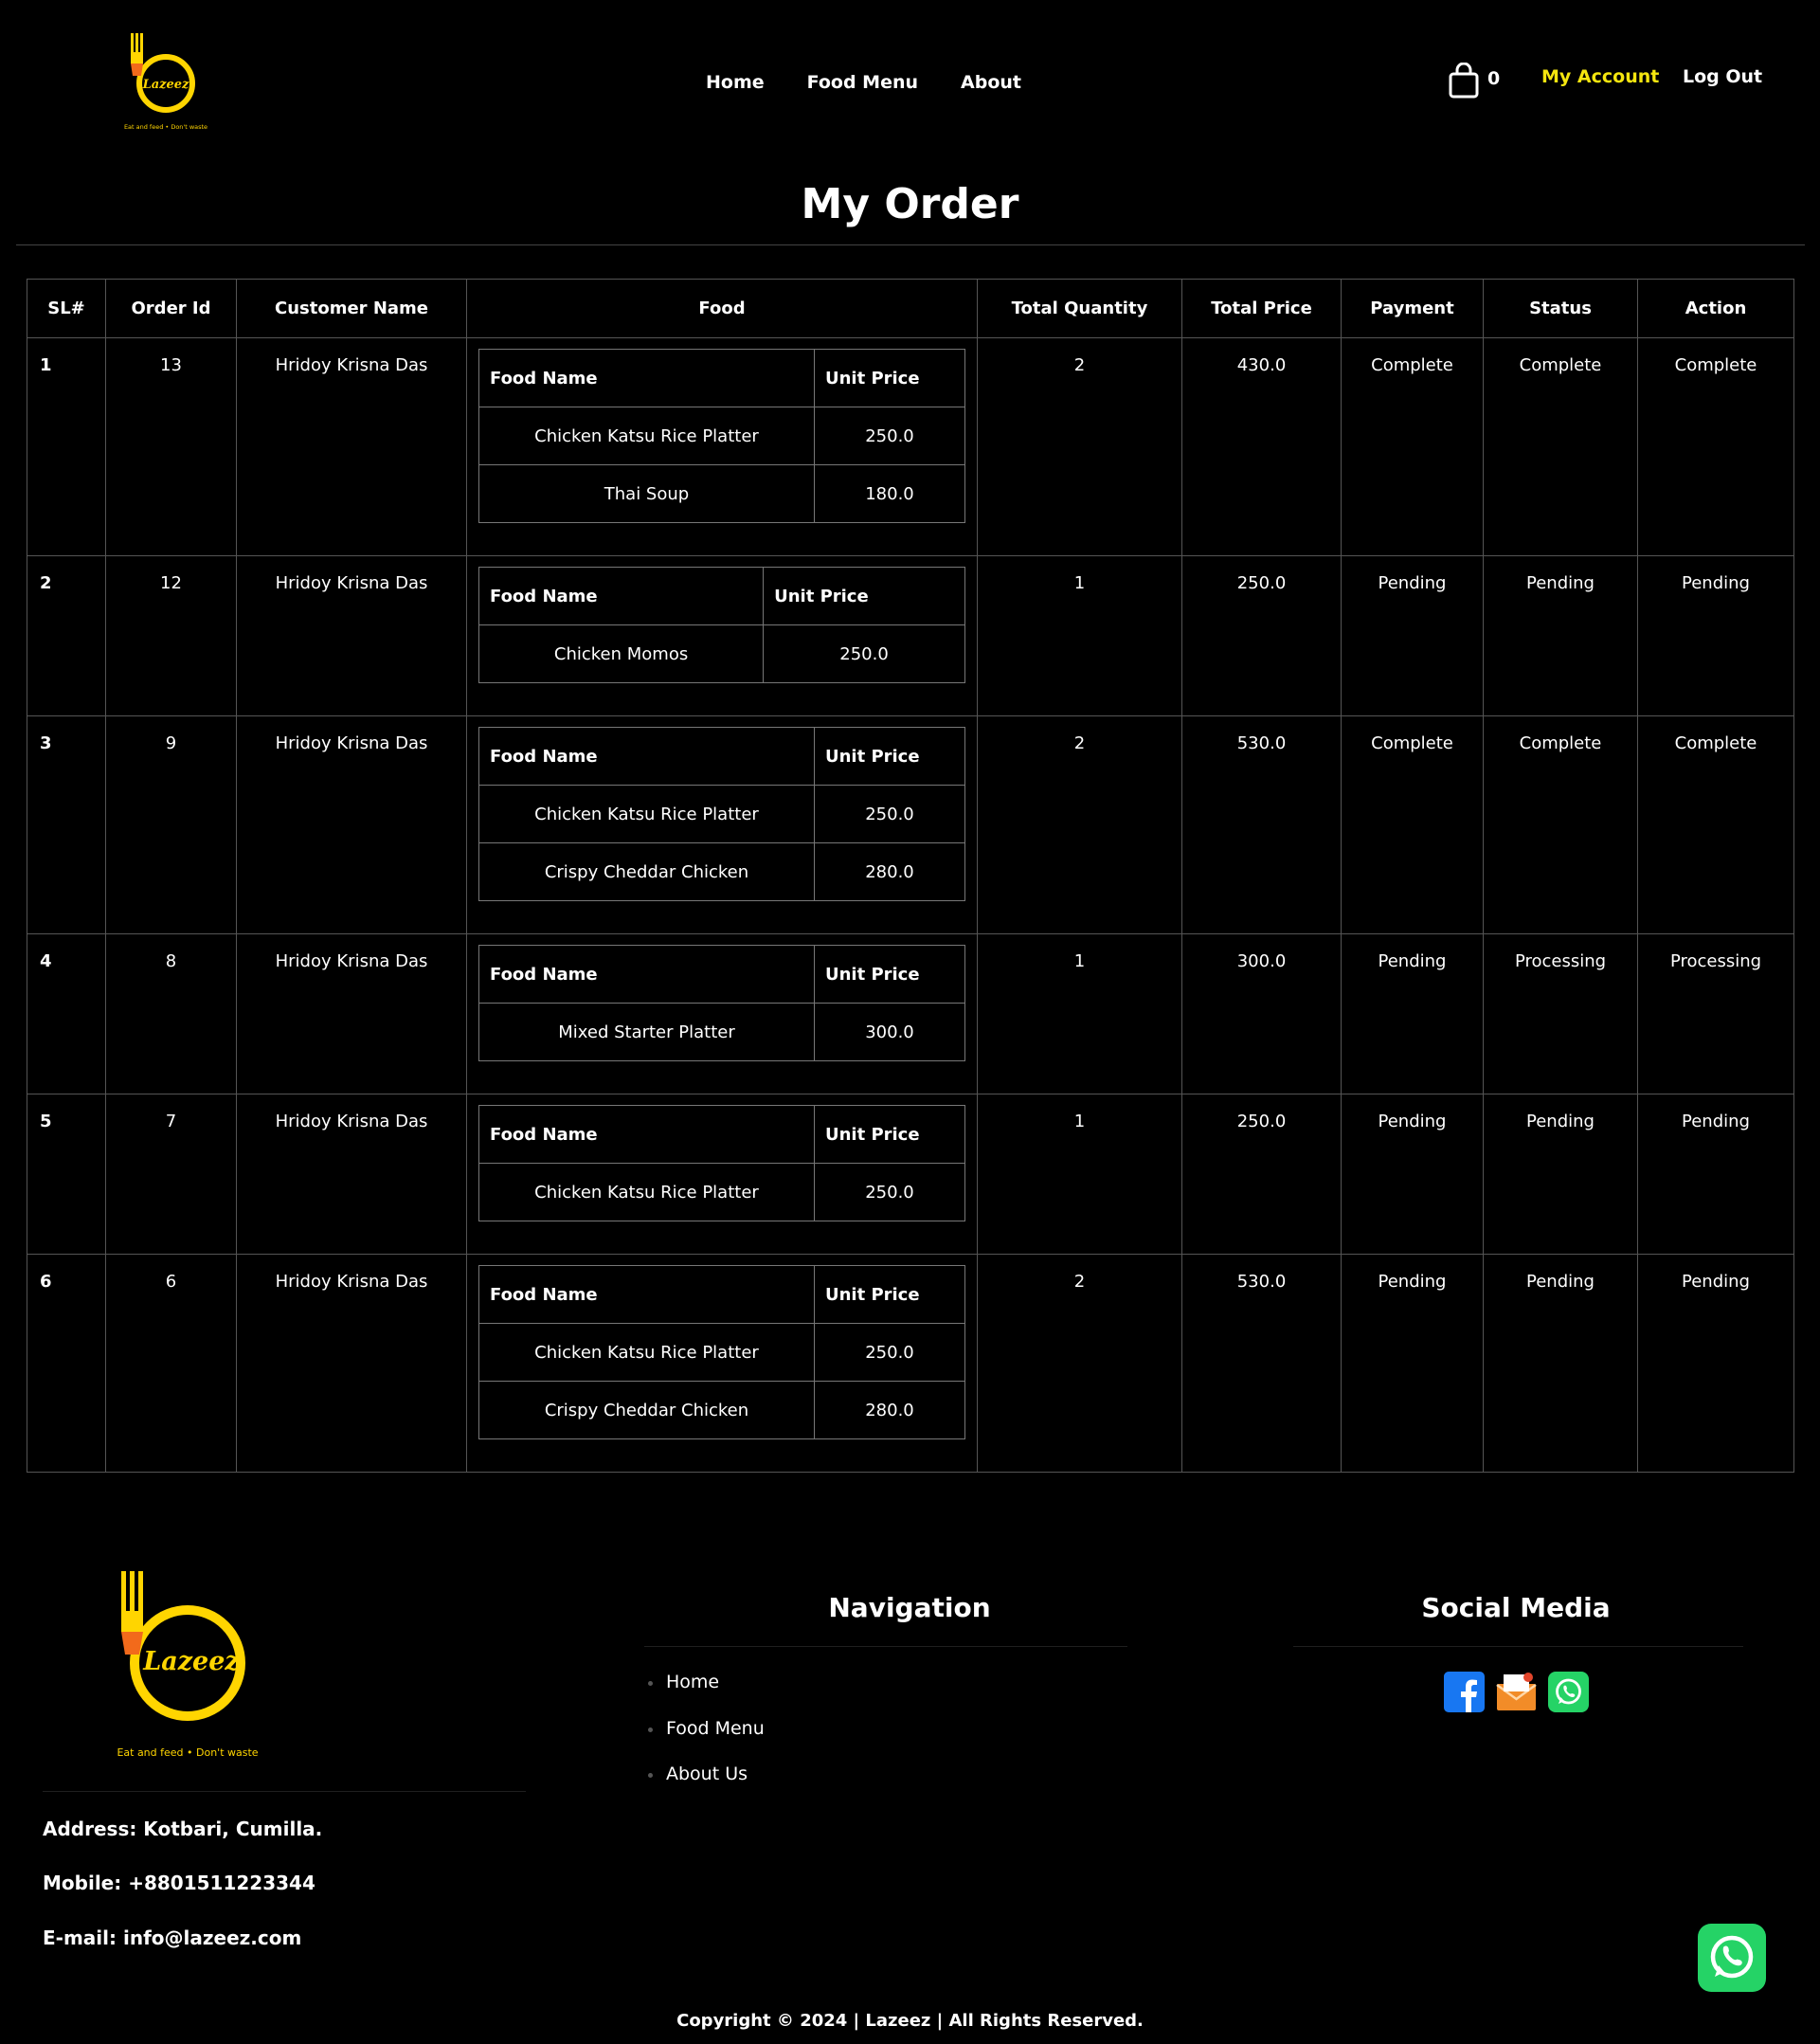 Image resolution: width=1820 pixels, height=2044 pixels. I want to click on food-name-cell: Mixed Starter Platter, so click(646, 1032).